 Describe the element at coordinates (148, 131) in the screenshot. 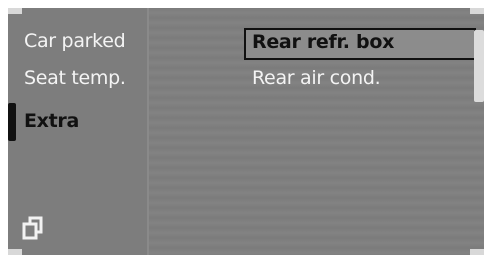

I see `panel-divider` at that location.